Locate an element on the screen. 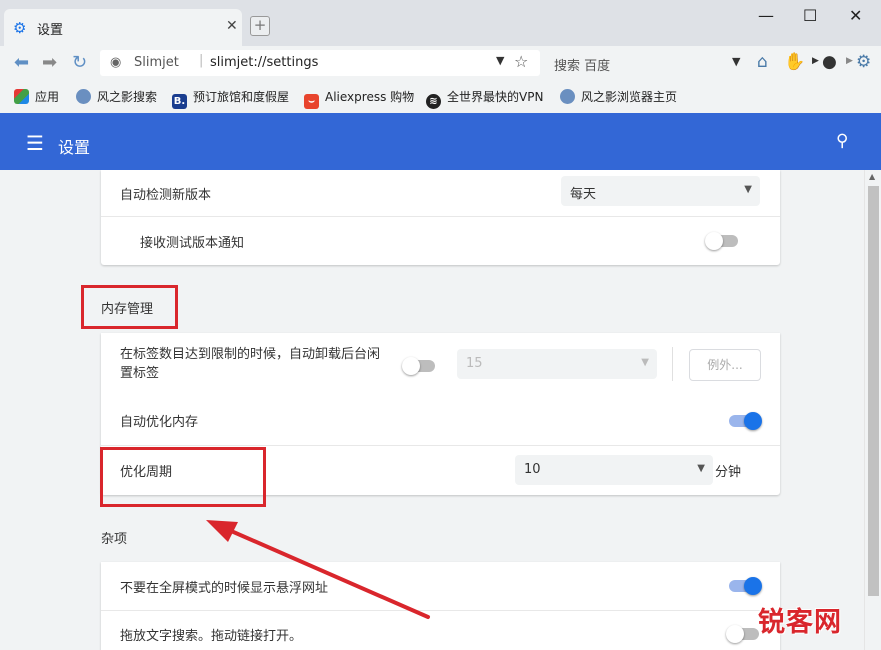  watermark-text: 锐客网 is located at coordinates (800, 622).